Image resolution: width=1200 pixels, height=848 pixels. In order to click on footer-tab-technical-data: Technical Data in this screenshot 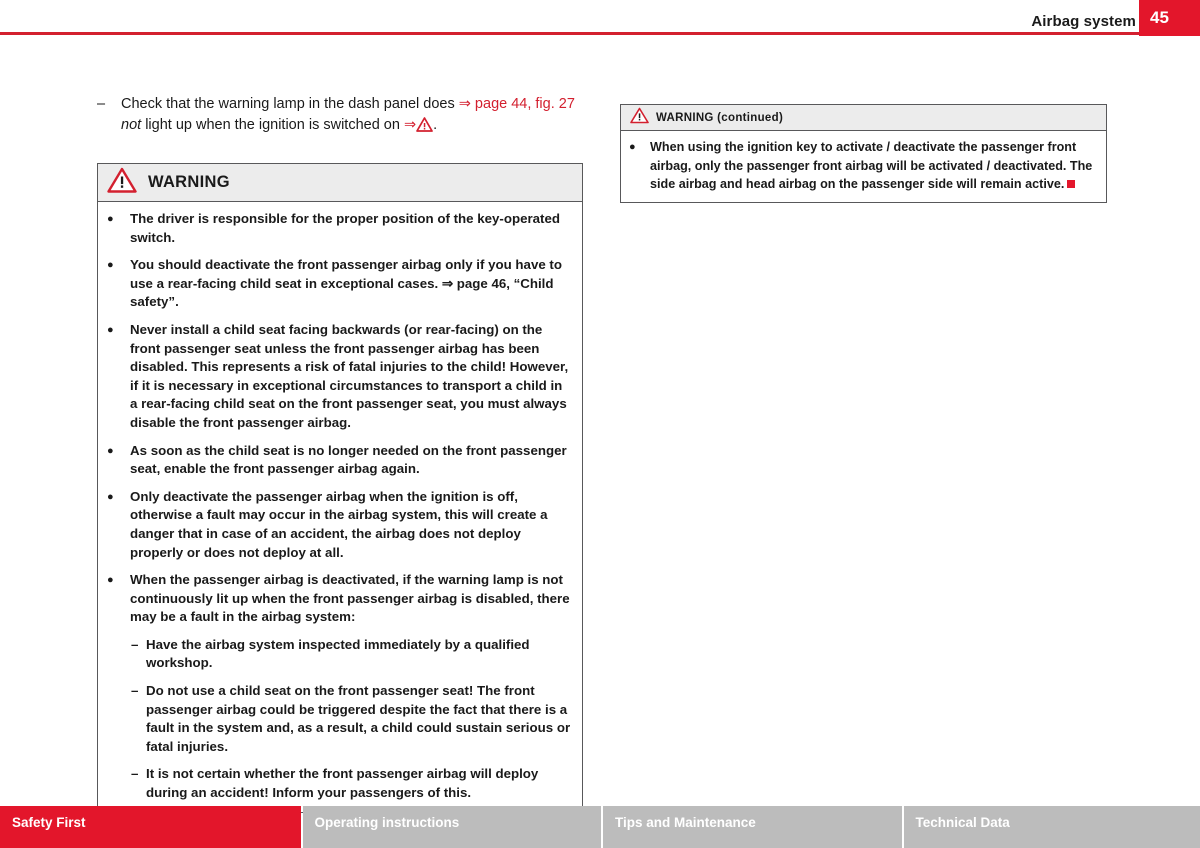, I will do `click(1051, 827)`.